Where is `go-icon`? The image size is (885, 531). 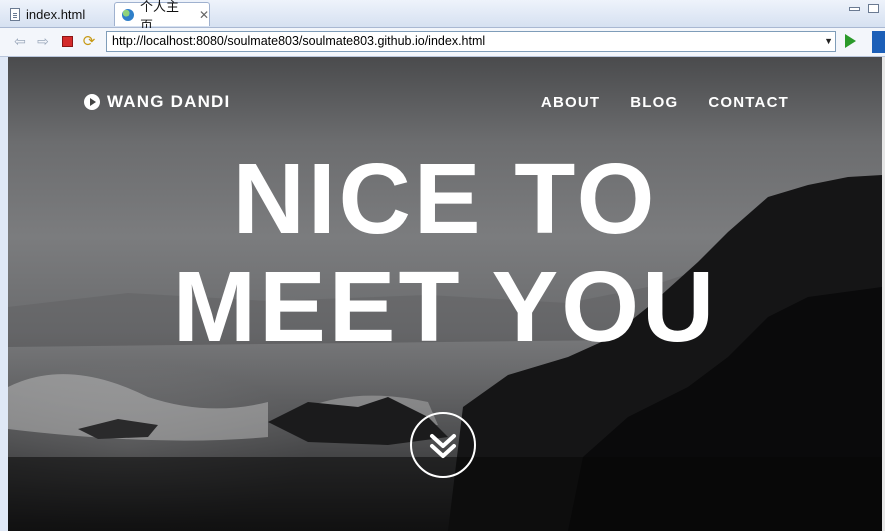 go-icon is located at coordinates (850, 41).